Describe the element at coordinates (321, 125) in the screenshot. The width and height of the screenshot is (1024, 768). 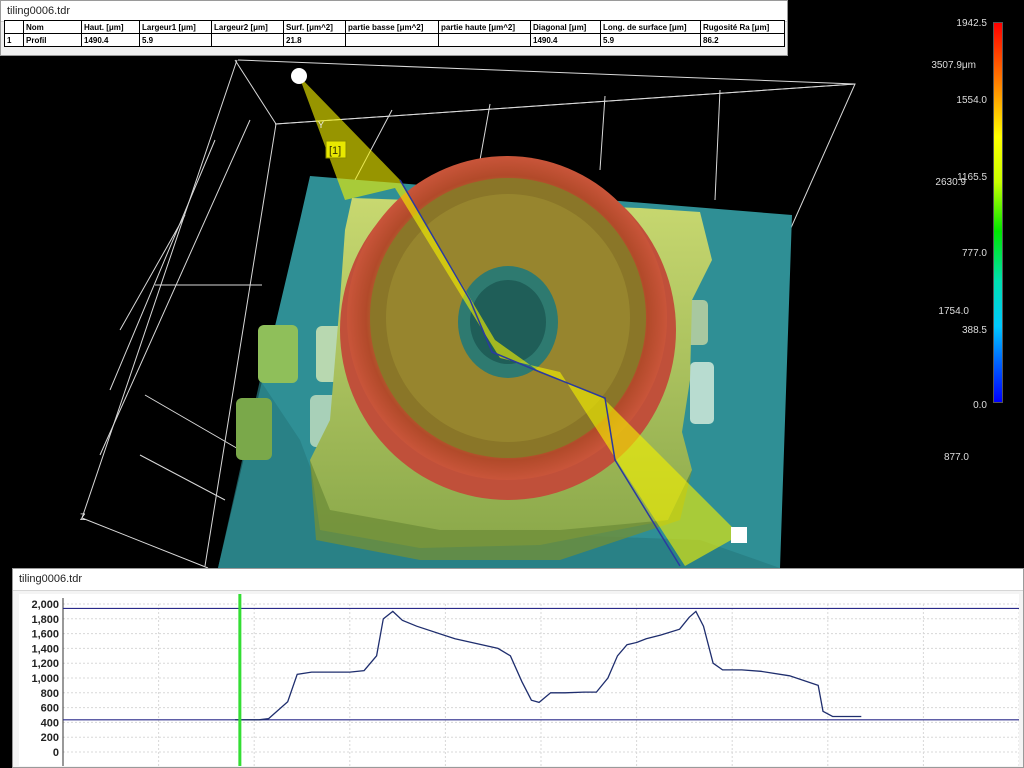
I see `axis-y-label: Y` at that location.